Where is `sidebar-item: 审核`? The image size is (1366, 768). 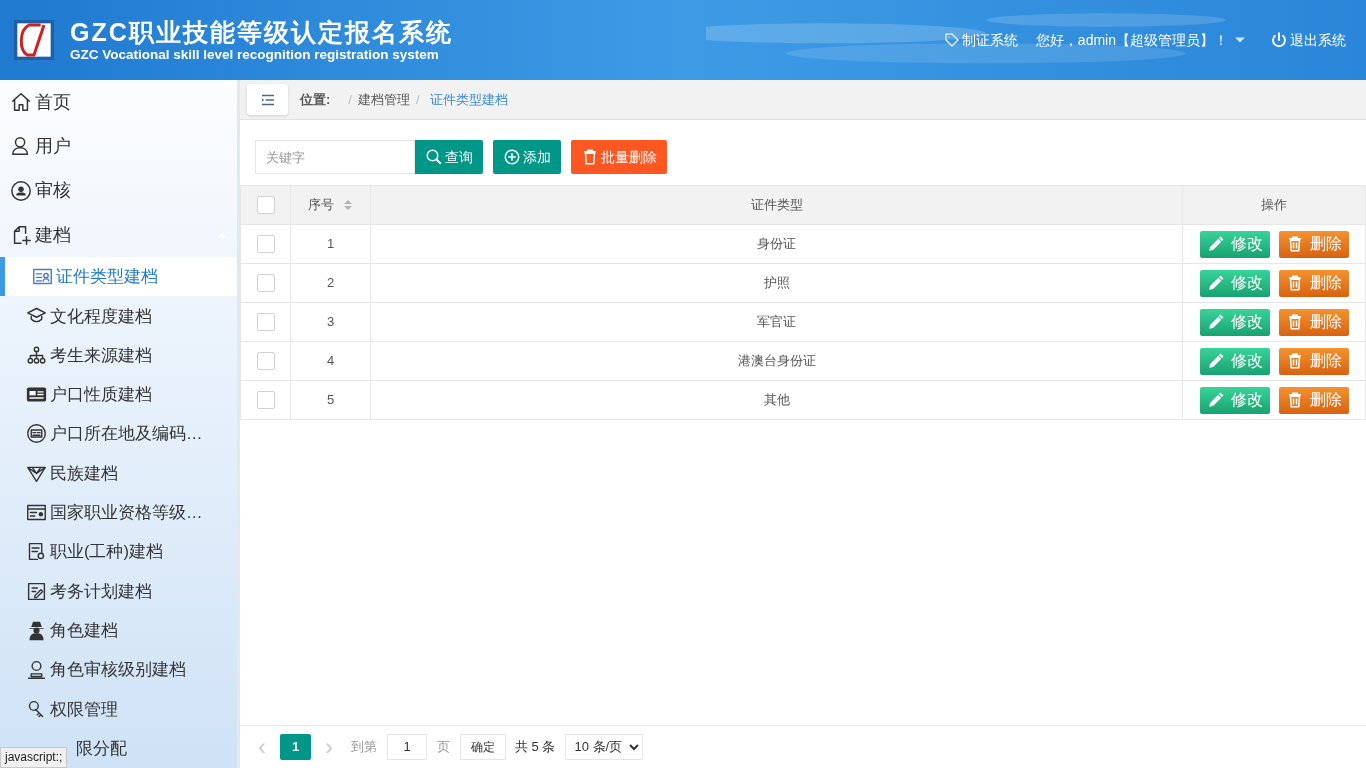 sidebar-item: 审核 is located at coordinates (118, 190).